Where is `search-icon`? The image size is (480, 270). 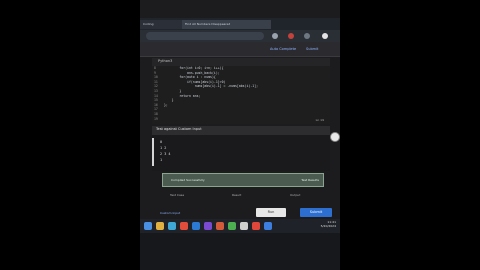 search-icon is located at coordinates (275, 36).